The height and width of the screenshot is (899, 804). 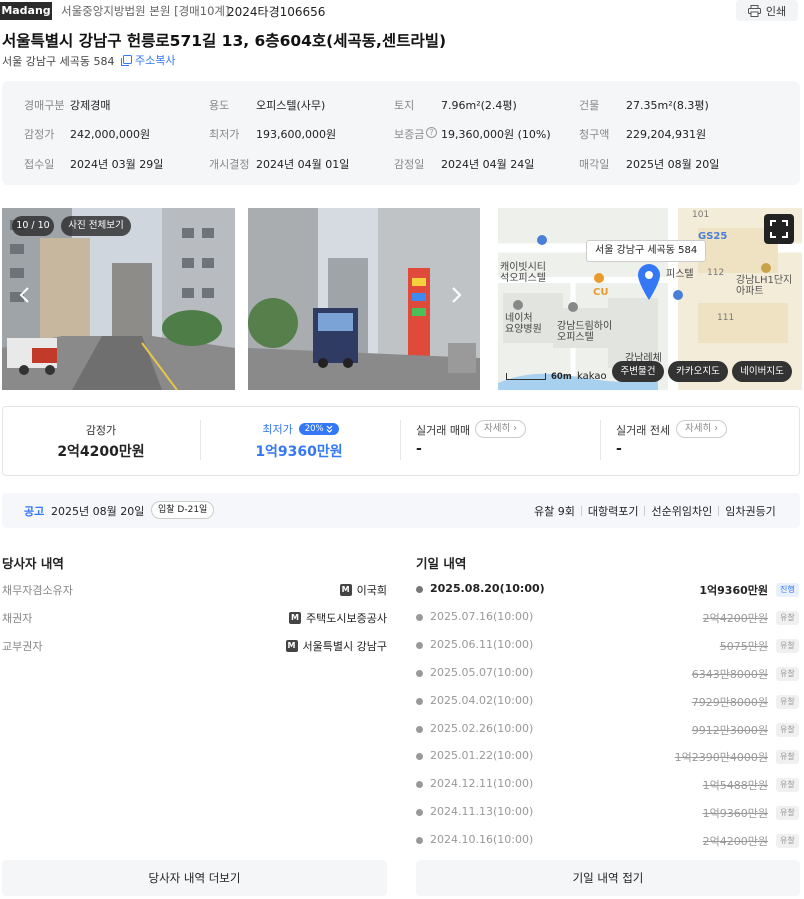 What do you see at coordinates (155, 60) in the screenshot?
I see `copy-address-label: 주소복사` at bounding box center [155, 60].